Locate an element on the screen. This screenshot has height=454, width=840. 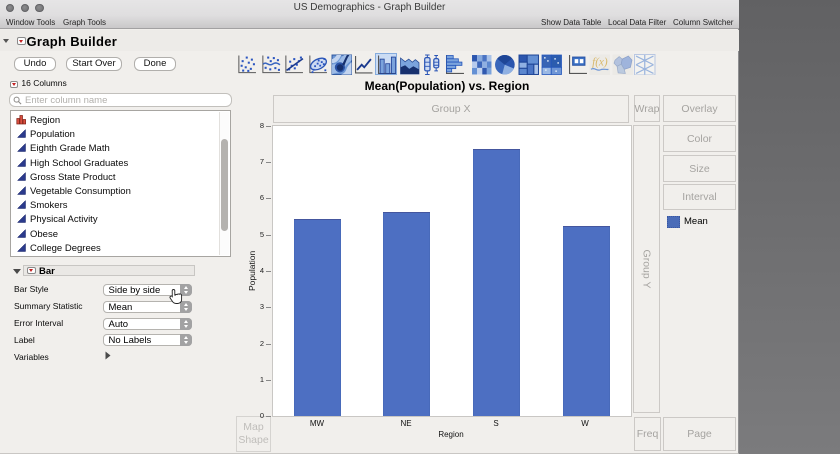
svg-text: f(x) is located at coordinates (600, 62).